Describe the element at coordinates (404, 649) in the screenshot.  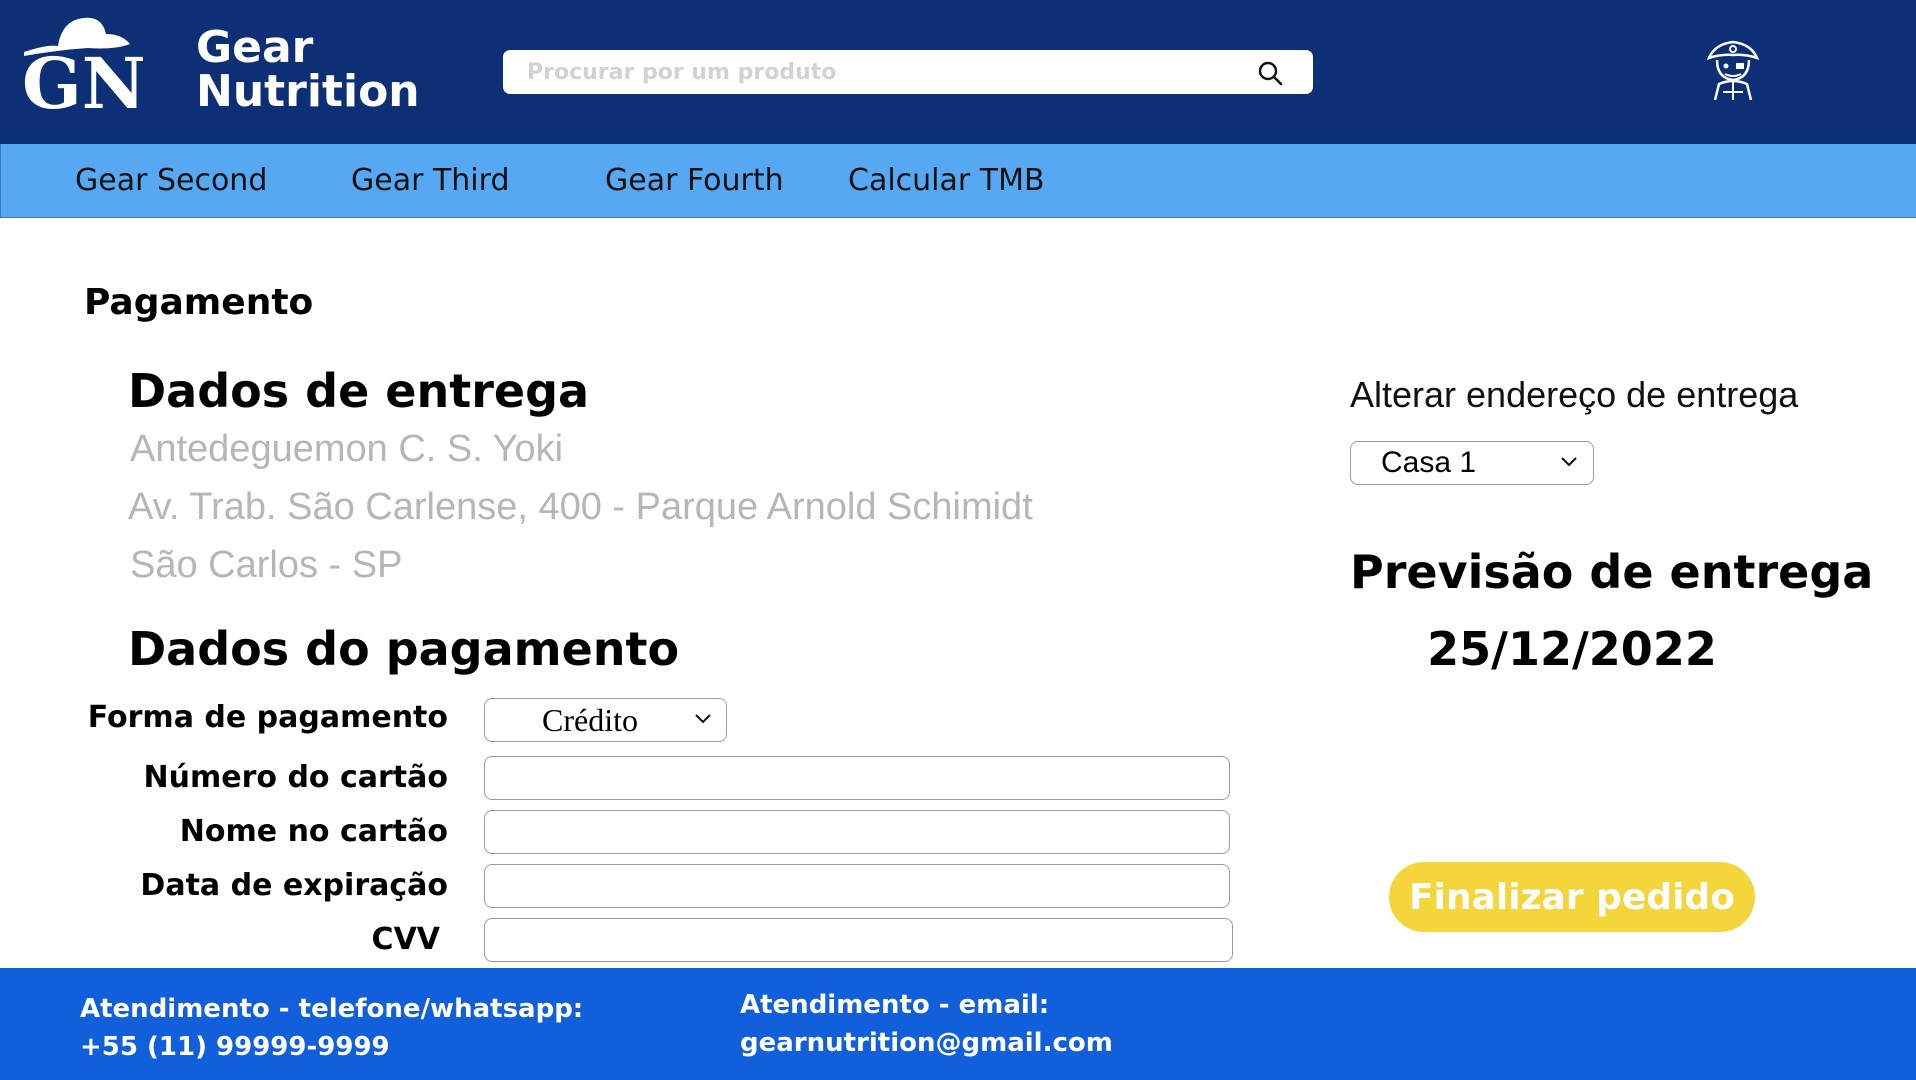
I see `payment-section-title: Dados do pagamento` at that location.